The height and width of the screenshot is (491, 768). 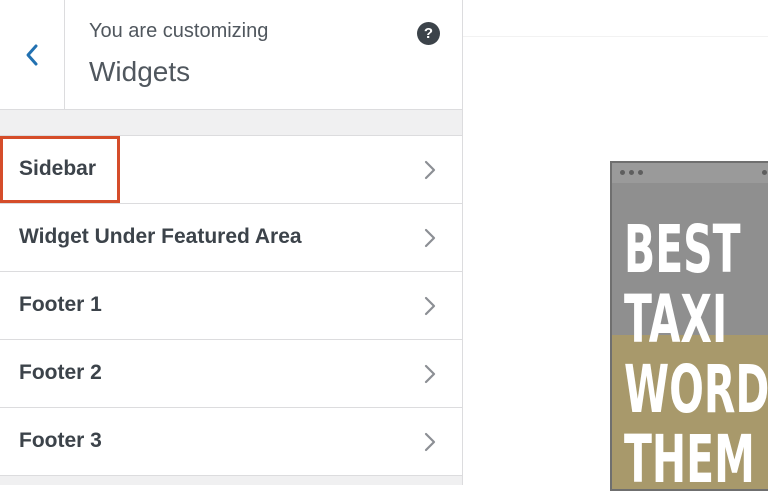 What do you see at coordinates (682, 249) in the screenshot?
I see `thumbnail-heading-line: BEST` at bounding box center [682, 249].